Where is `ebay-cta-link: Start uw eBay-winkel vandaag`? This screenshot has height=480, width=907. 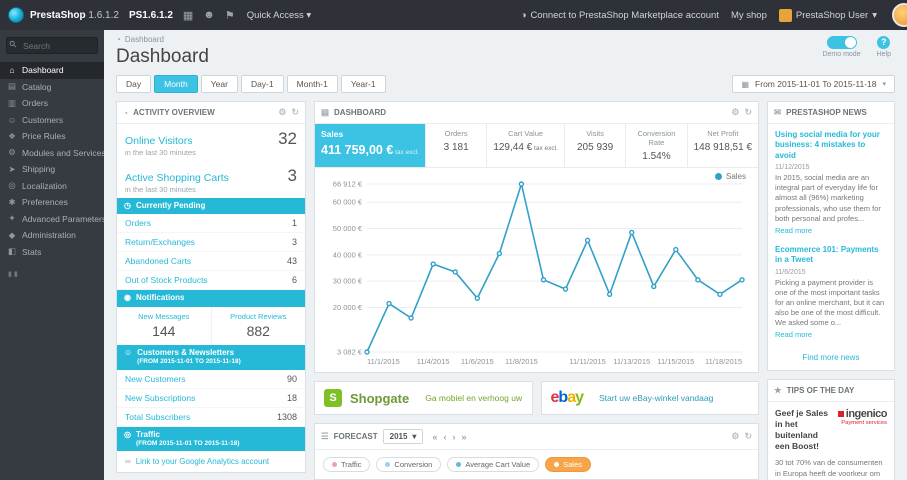
ebay-cta-link: Start uw eBay-winkel vandaag is located at coordinates (656, 398).